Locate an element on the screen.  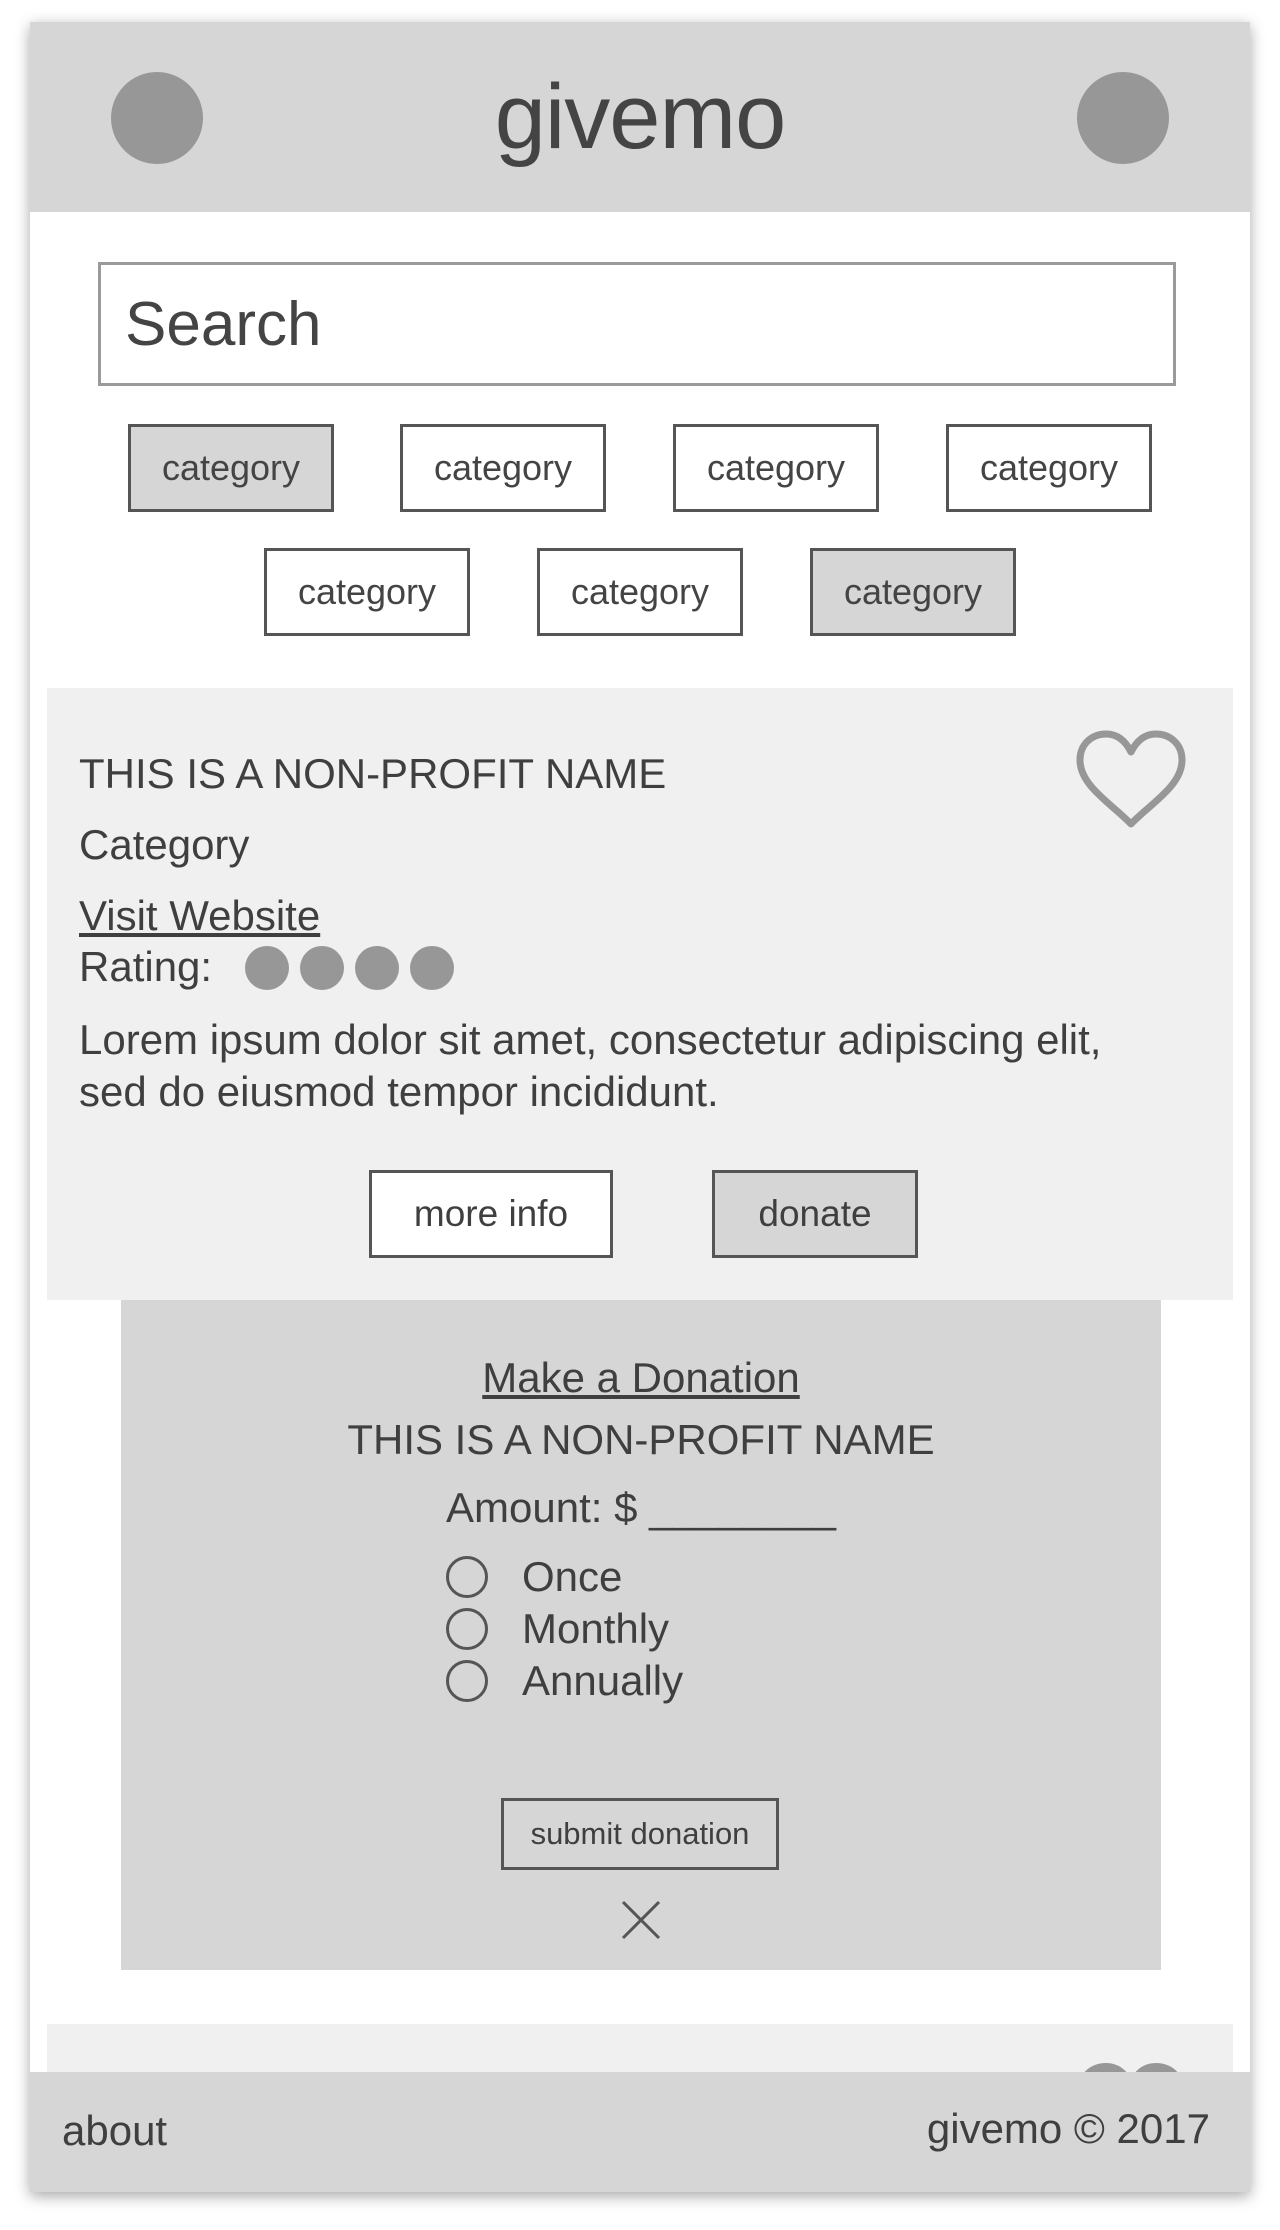
app-logo: givemo is located at coordinates (640, 117).